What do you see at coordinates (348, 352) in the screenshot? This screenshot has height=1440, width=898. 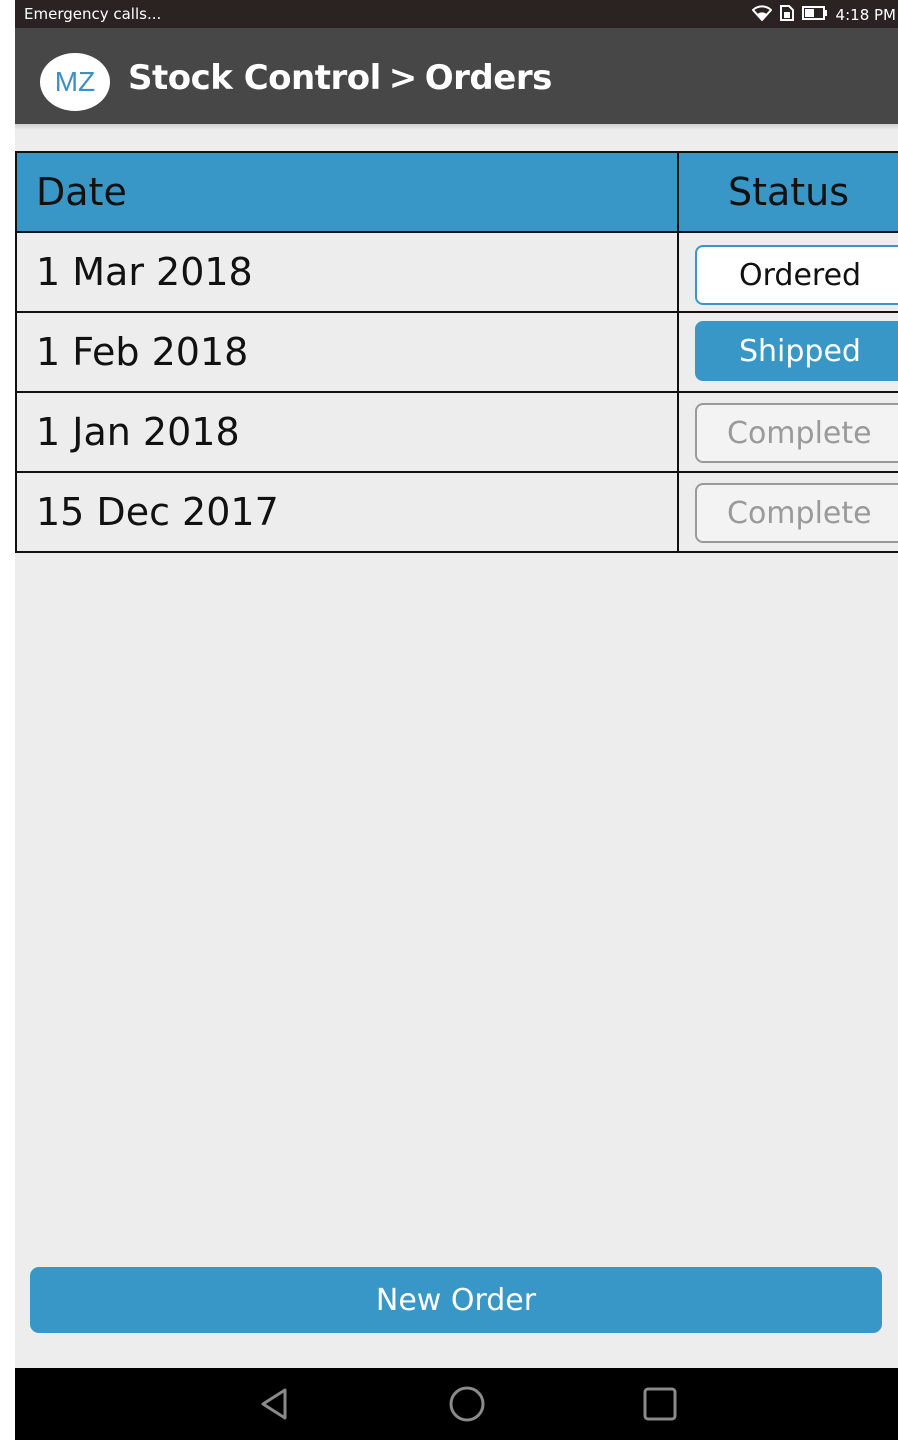 I see `order-date: 1 Feb 2018` at bounding box center [348, 352].